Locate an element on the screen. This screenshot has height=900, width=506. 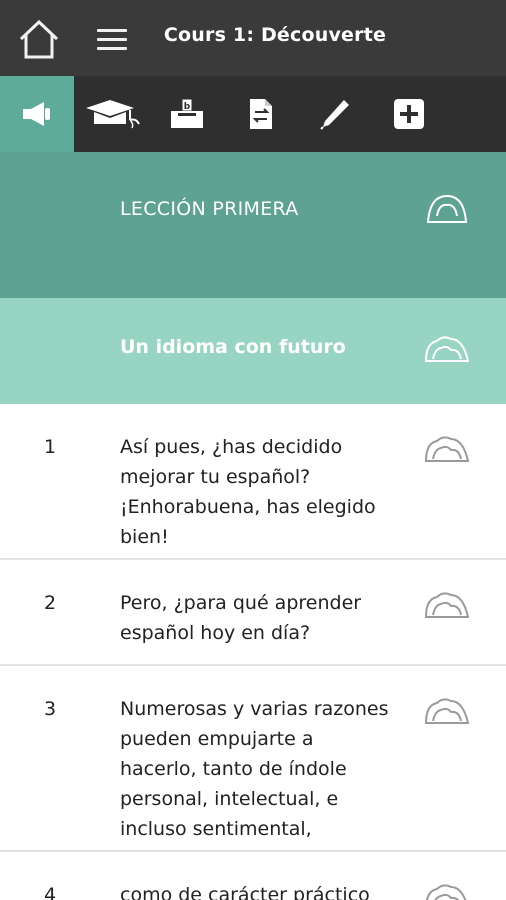
list-item: 4 como de carácter práctico is located at coordinates (253, 876).